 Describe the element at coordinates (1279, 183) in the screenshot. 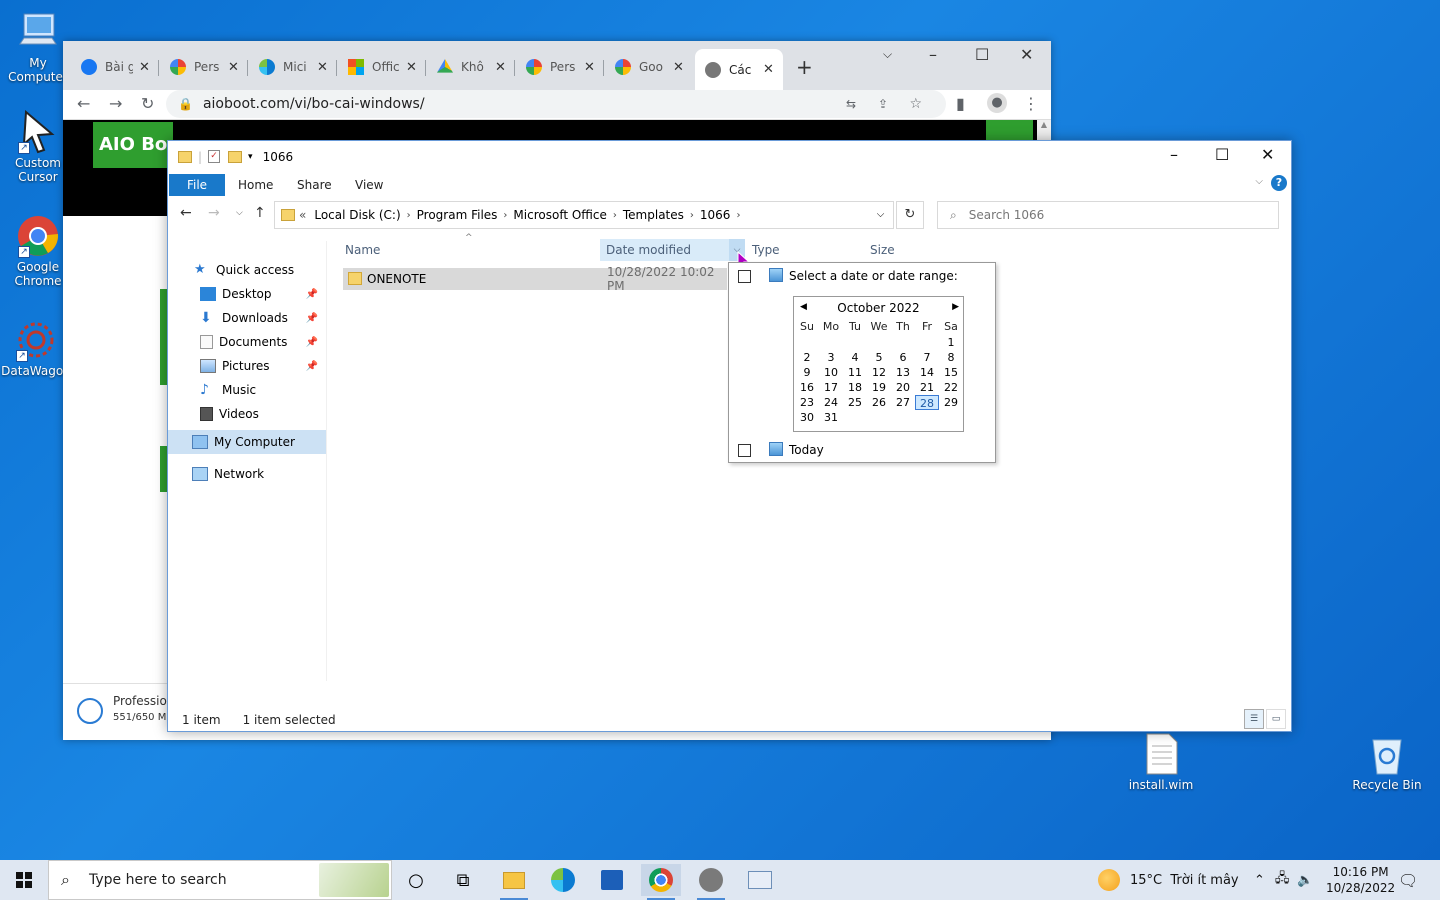

I see `help-icon: ?` at that location.